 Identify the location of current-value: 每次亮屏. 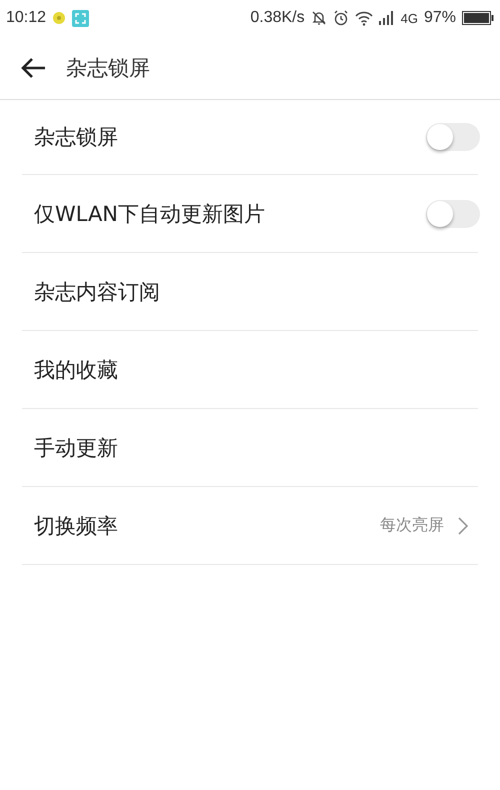
(412, 525).